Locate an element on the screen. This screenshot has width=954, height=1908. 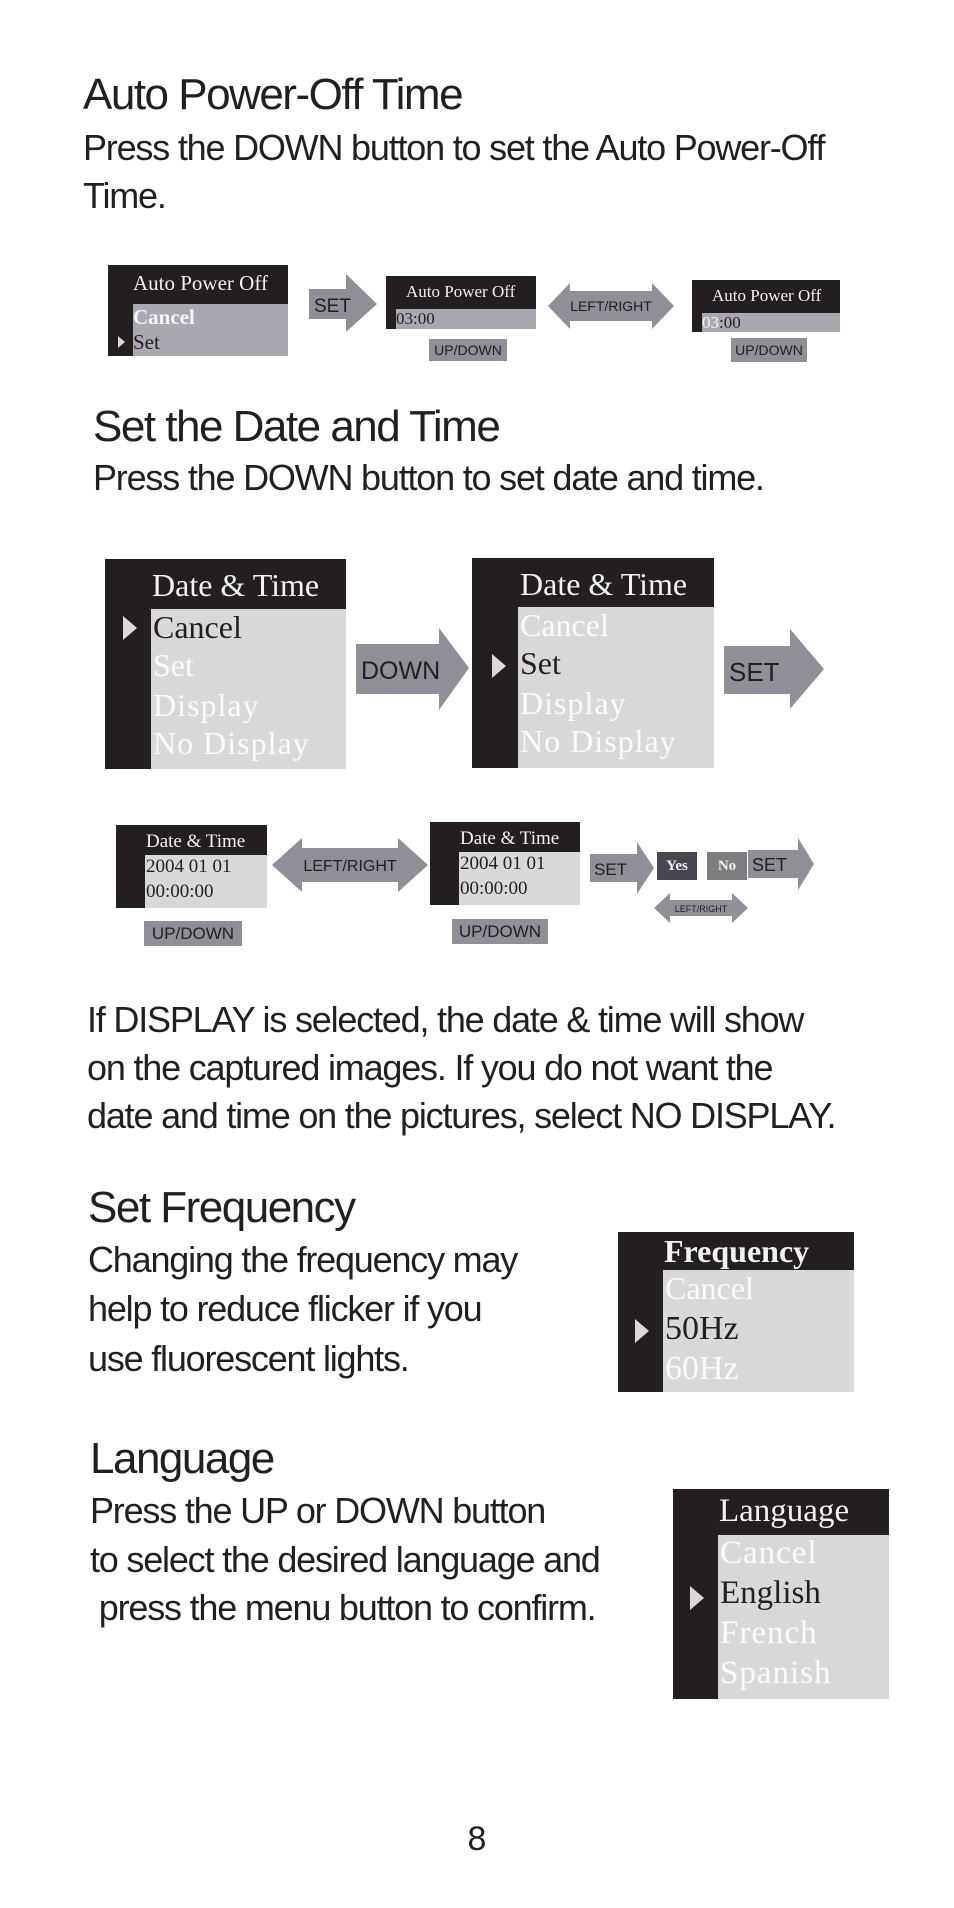
heading-frequency: Set Frequency is located at coordinates (222, 1207).